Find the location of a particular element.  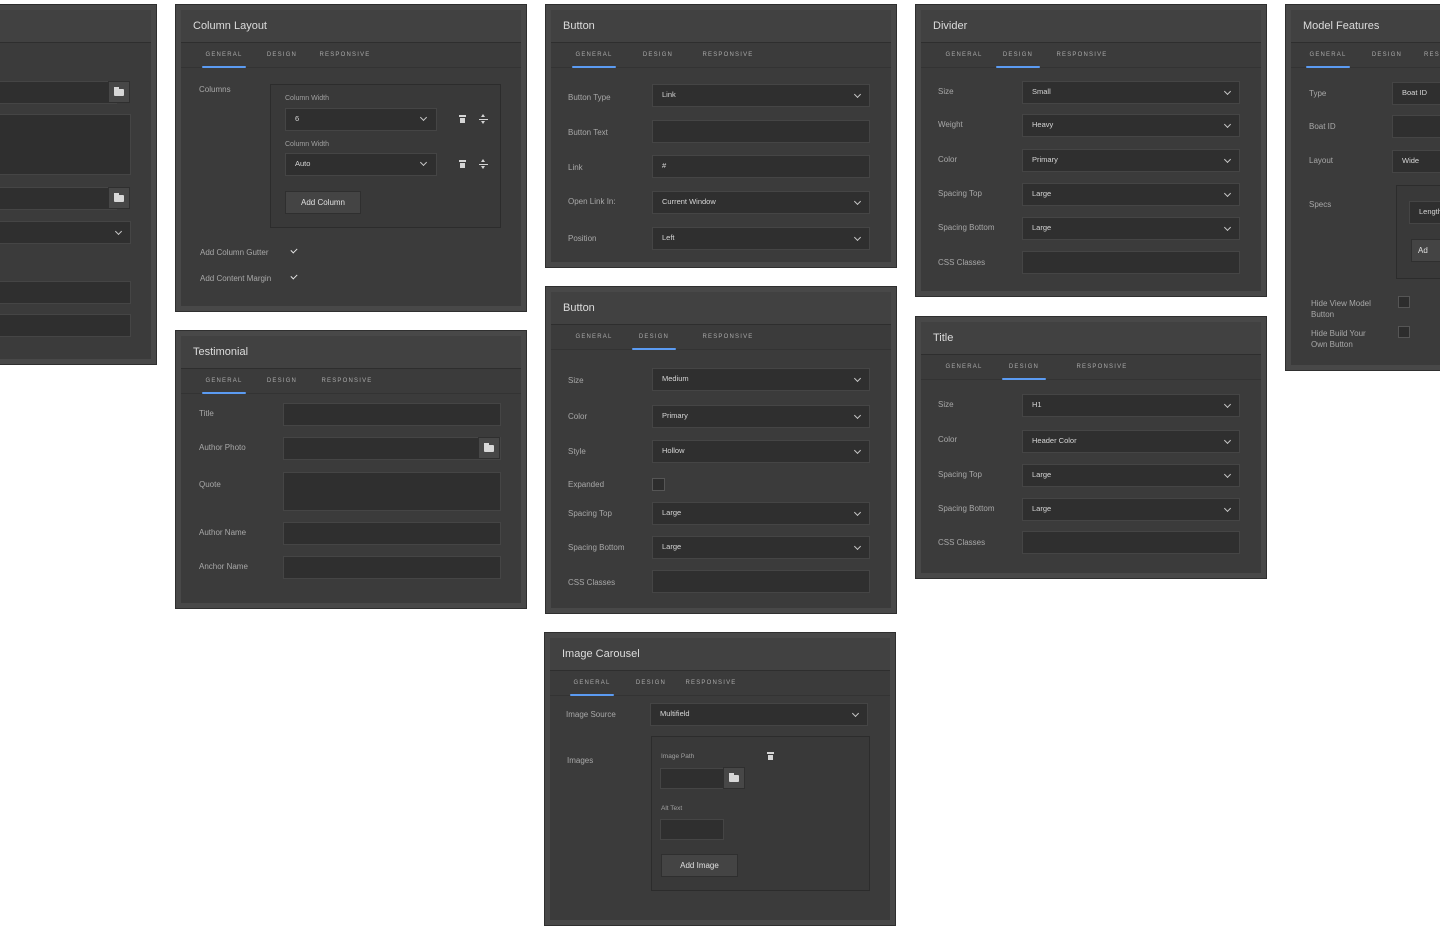

style-select: Hollow is located at coordinates (761, 451).